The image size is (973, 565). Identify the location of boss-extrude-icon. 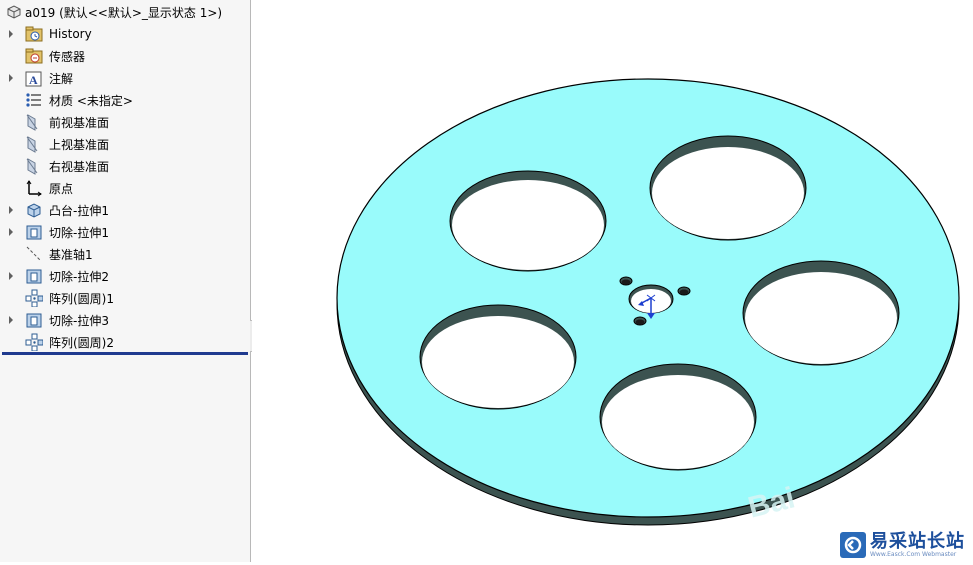
(34, 210).